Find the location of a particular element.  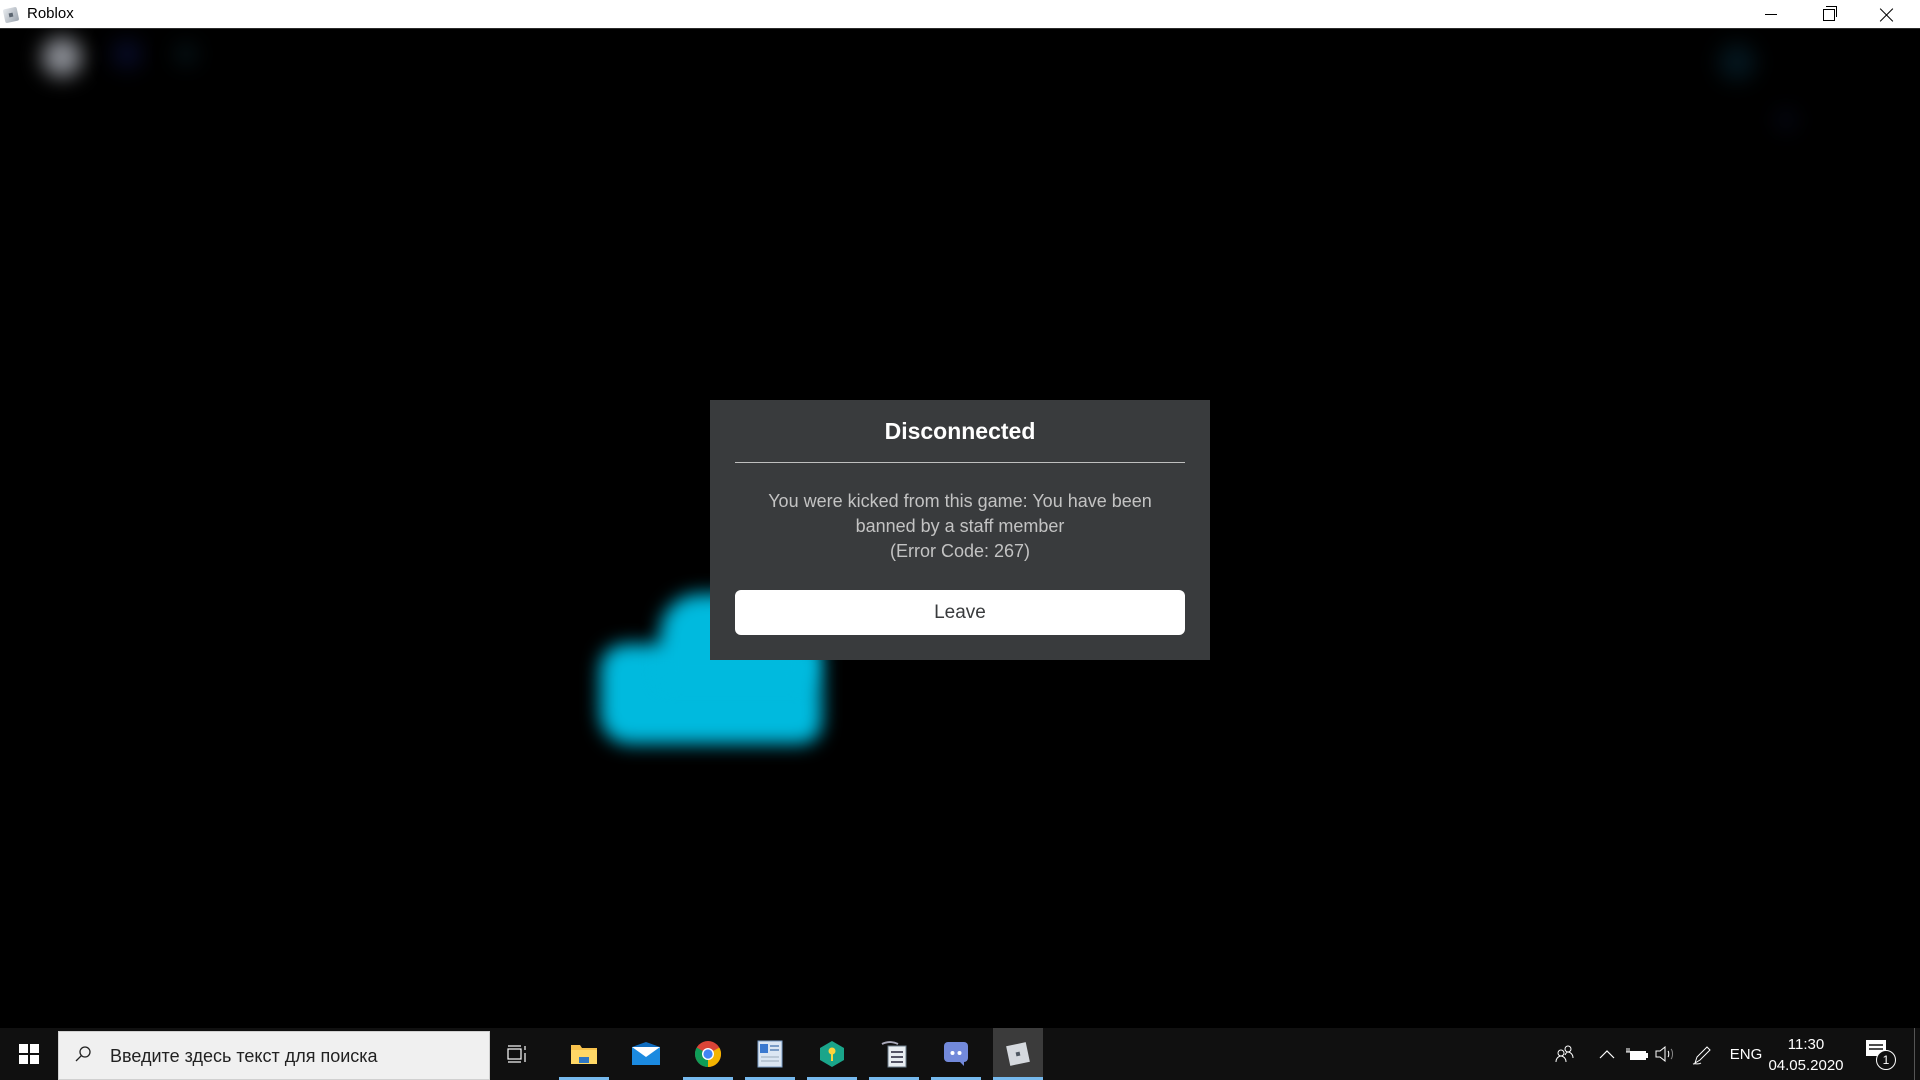

restore-icon is located at coordinates (1830, 13).